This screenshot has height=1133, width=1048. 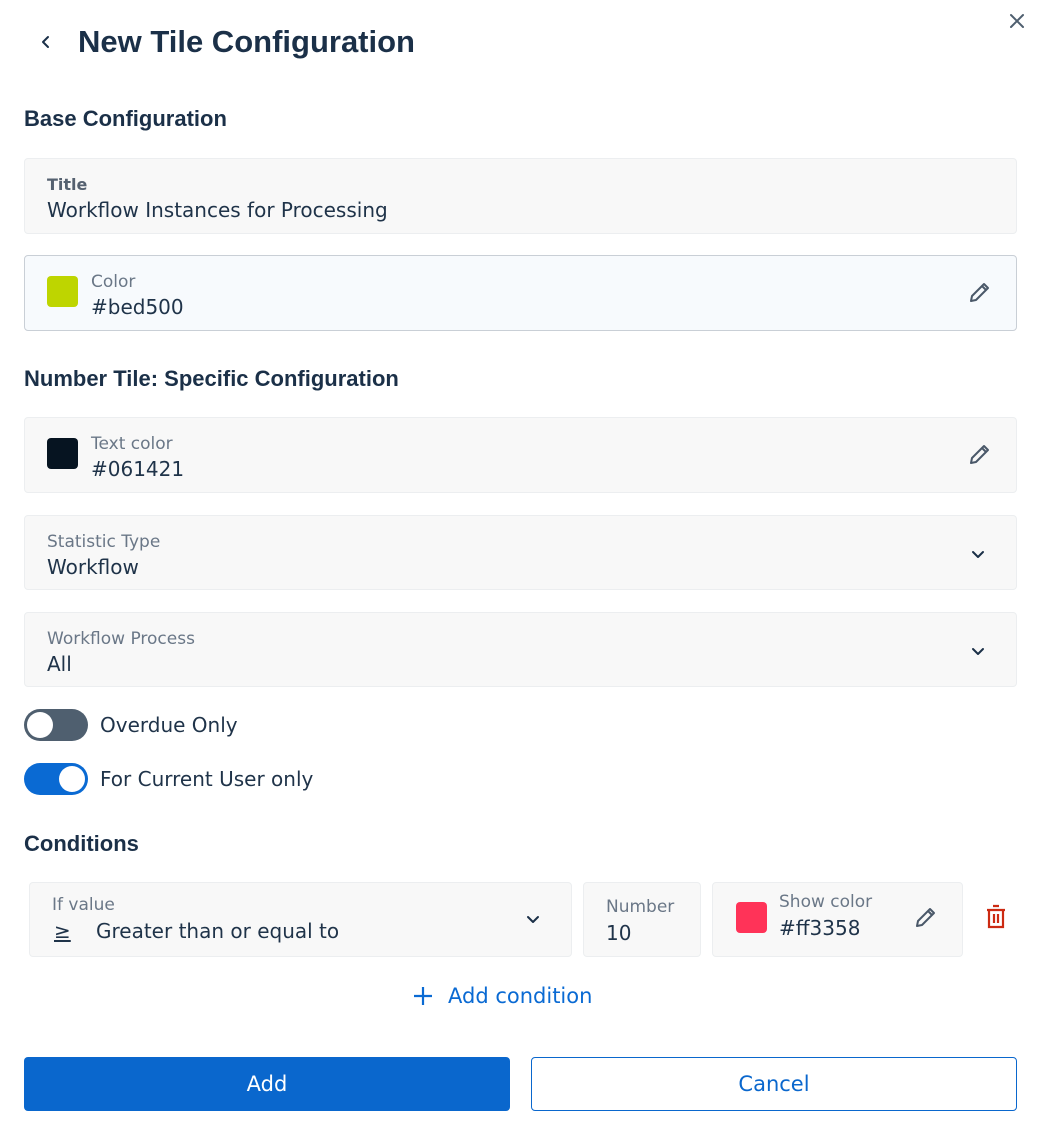 I want to click on title-field-value: Workflow Instances for Processing, so click(x=217, y=210).